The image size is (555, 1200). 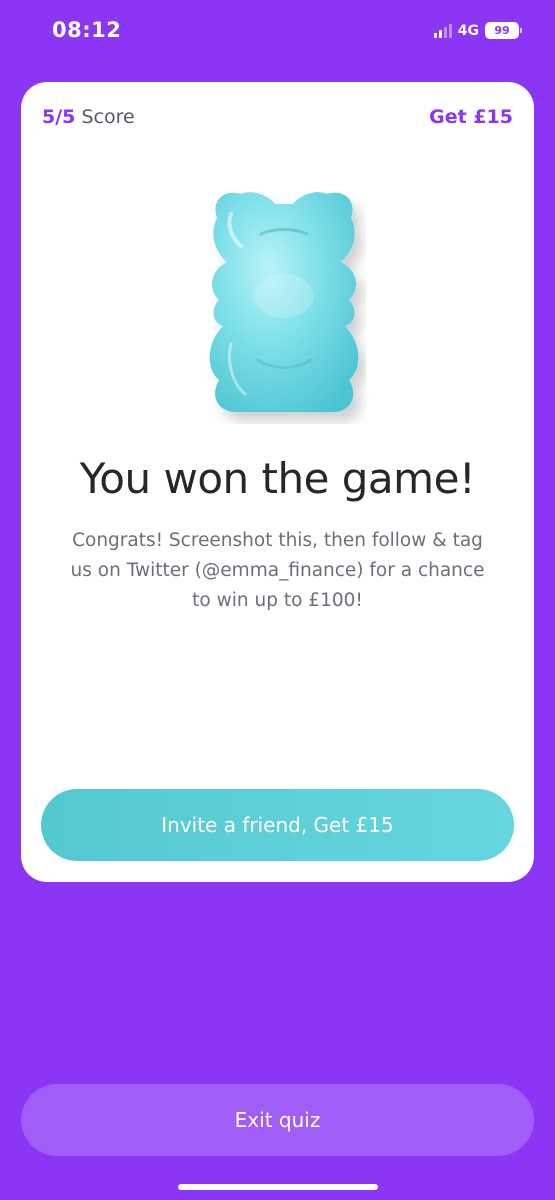 What do you see at coordinates (471, 117) in the screenshot?
I see `get-reward-link: Get £15` at bounding box center [471, 117].